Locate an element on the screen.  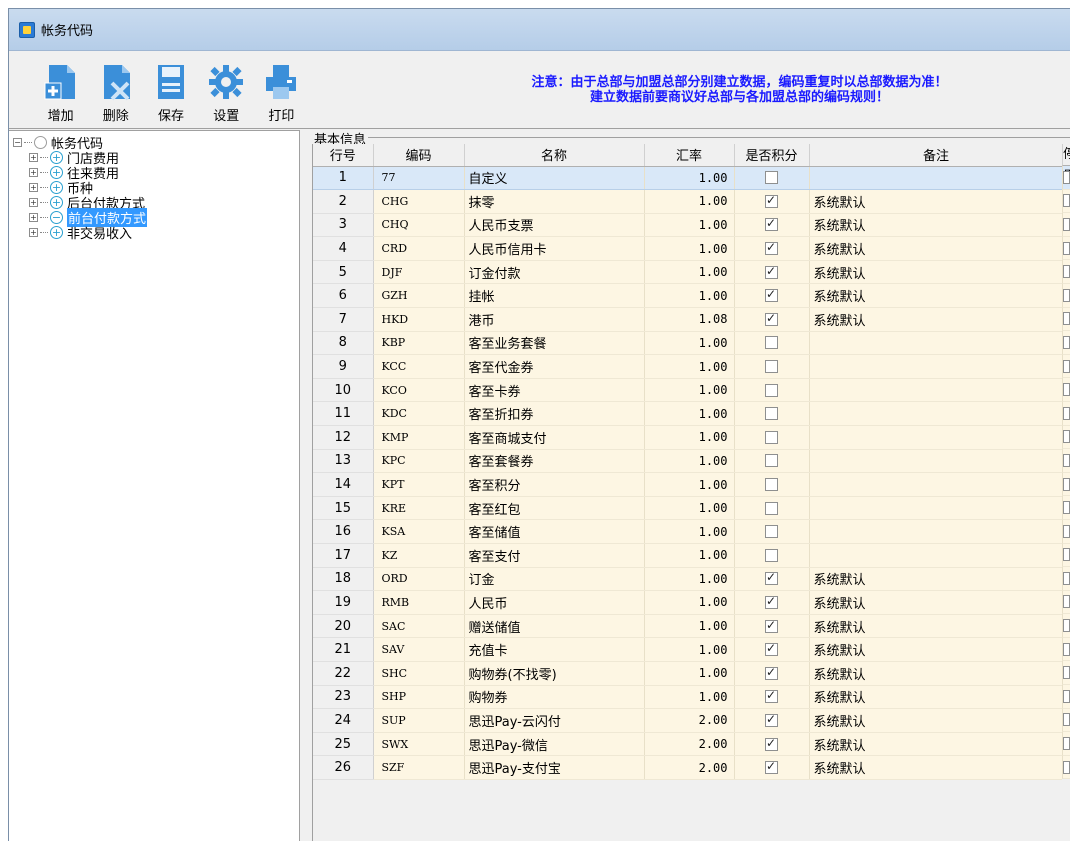
row-name: 思迅Pay-微信 is located at coordinates (554, 744).